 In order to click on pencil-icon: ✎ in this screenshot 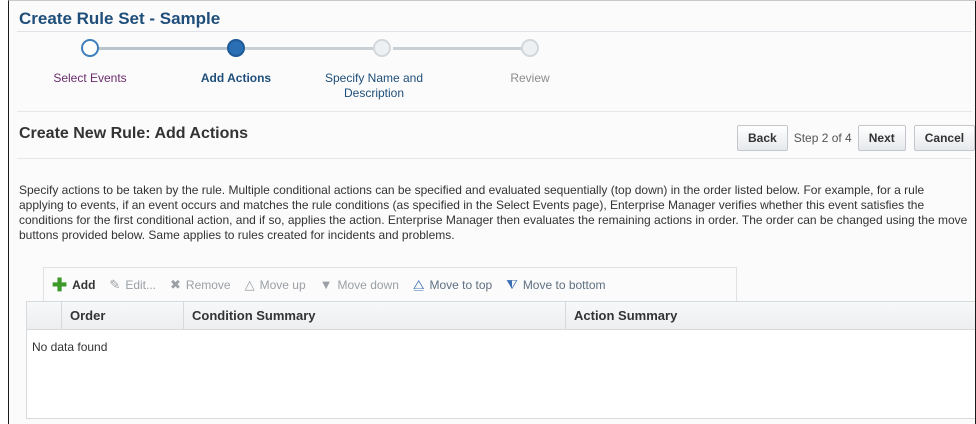, I will do `click(115, 284)`.